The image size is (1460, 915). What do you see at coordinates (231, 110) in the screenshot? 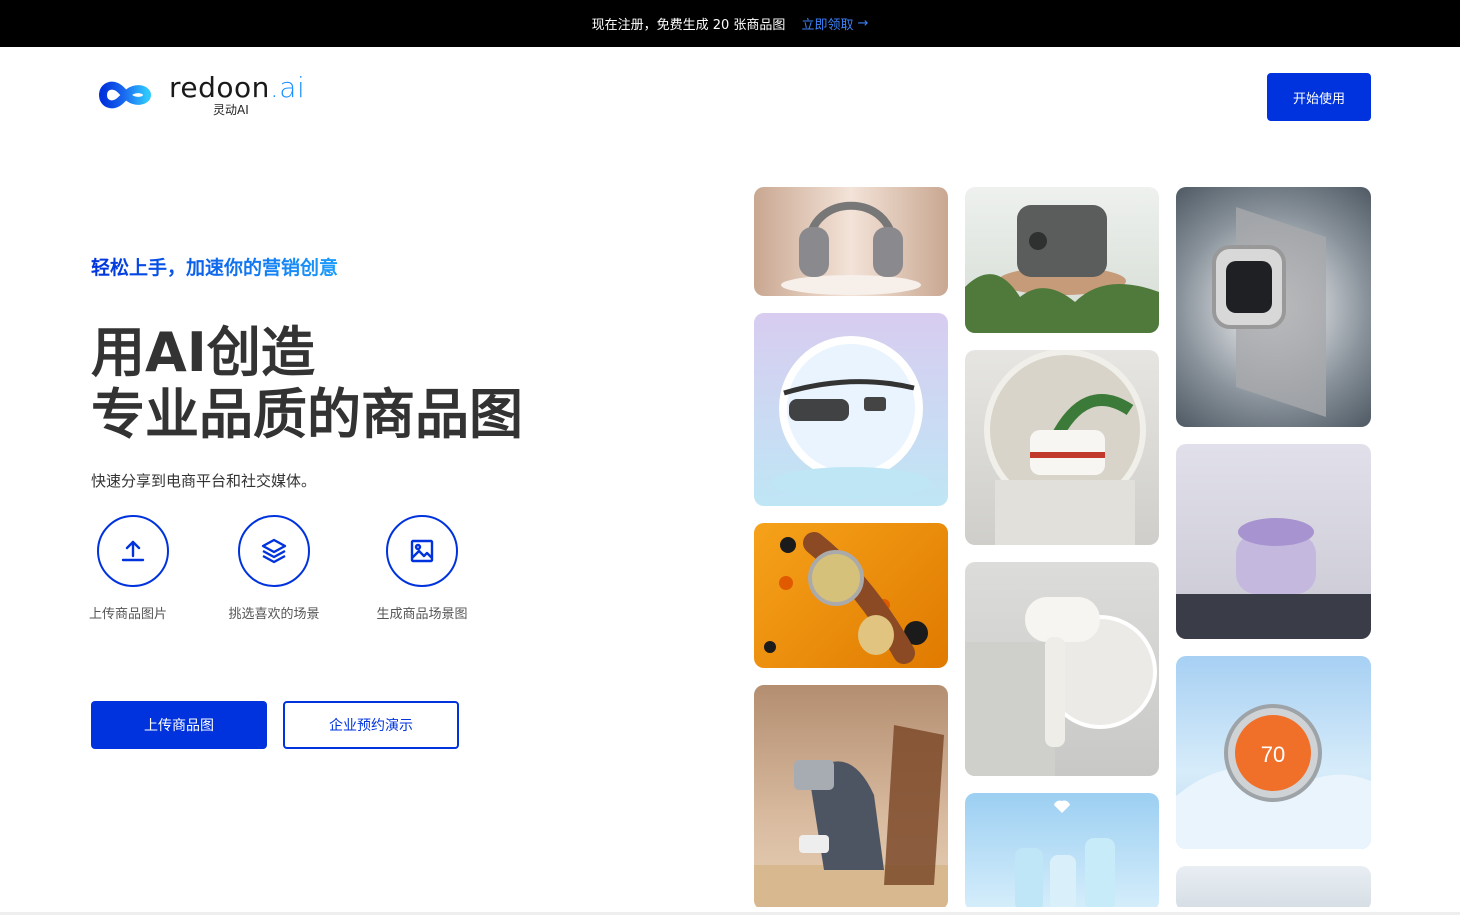
I see `brand-subtitle: 灵动AI` at bounding box center [231, 110].